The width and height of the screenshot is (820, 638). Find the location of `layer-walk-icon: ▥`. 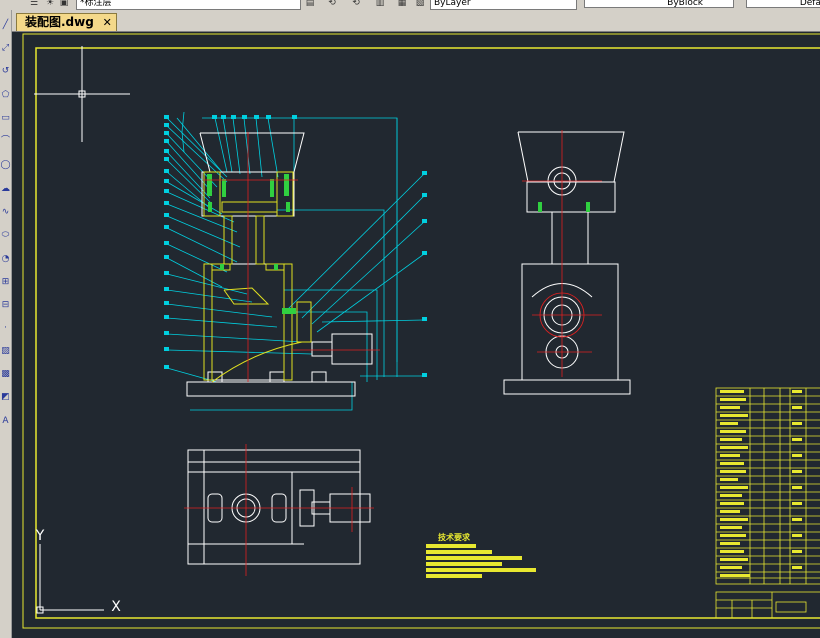

layer-walk-icon: ▥ is located at coordinates (380, 4).